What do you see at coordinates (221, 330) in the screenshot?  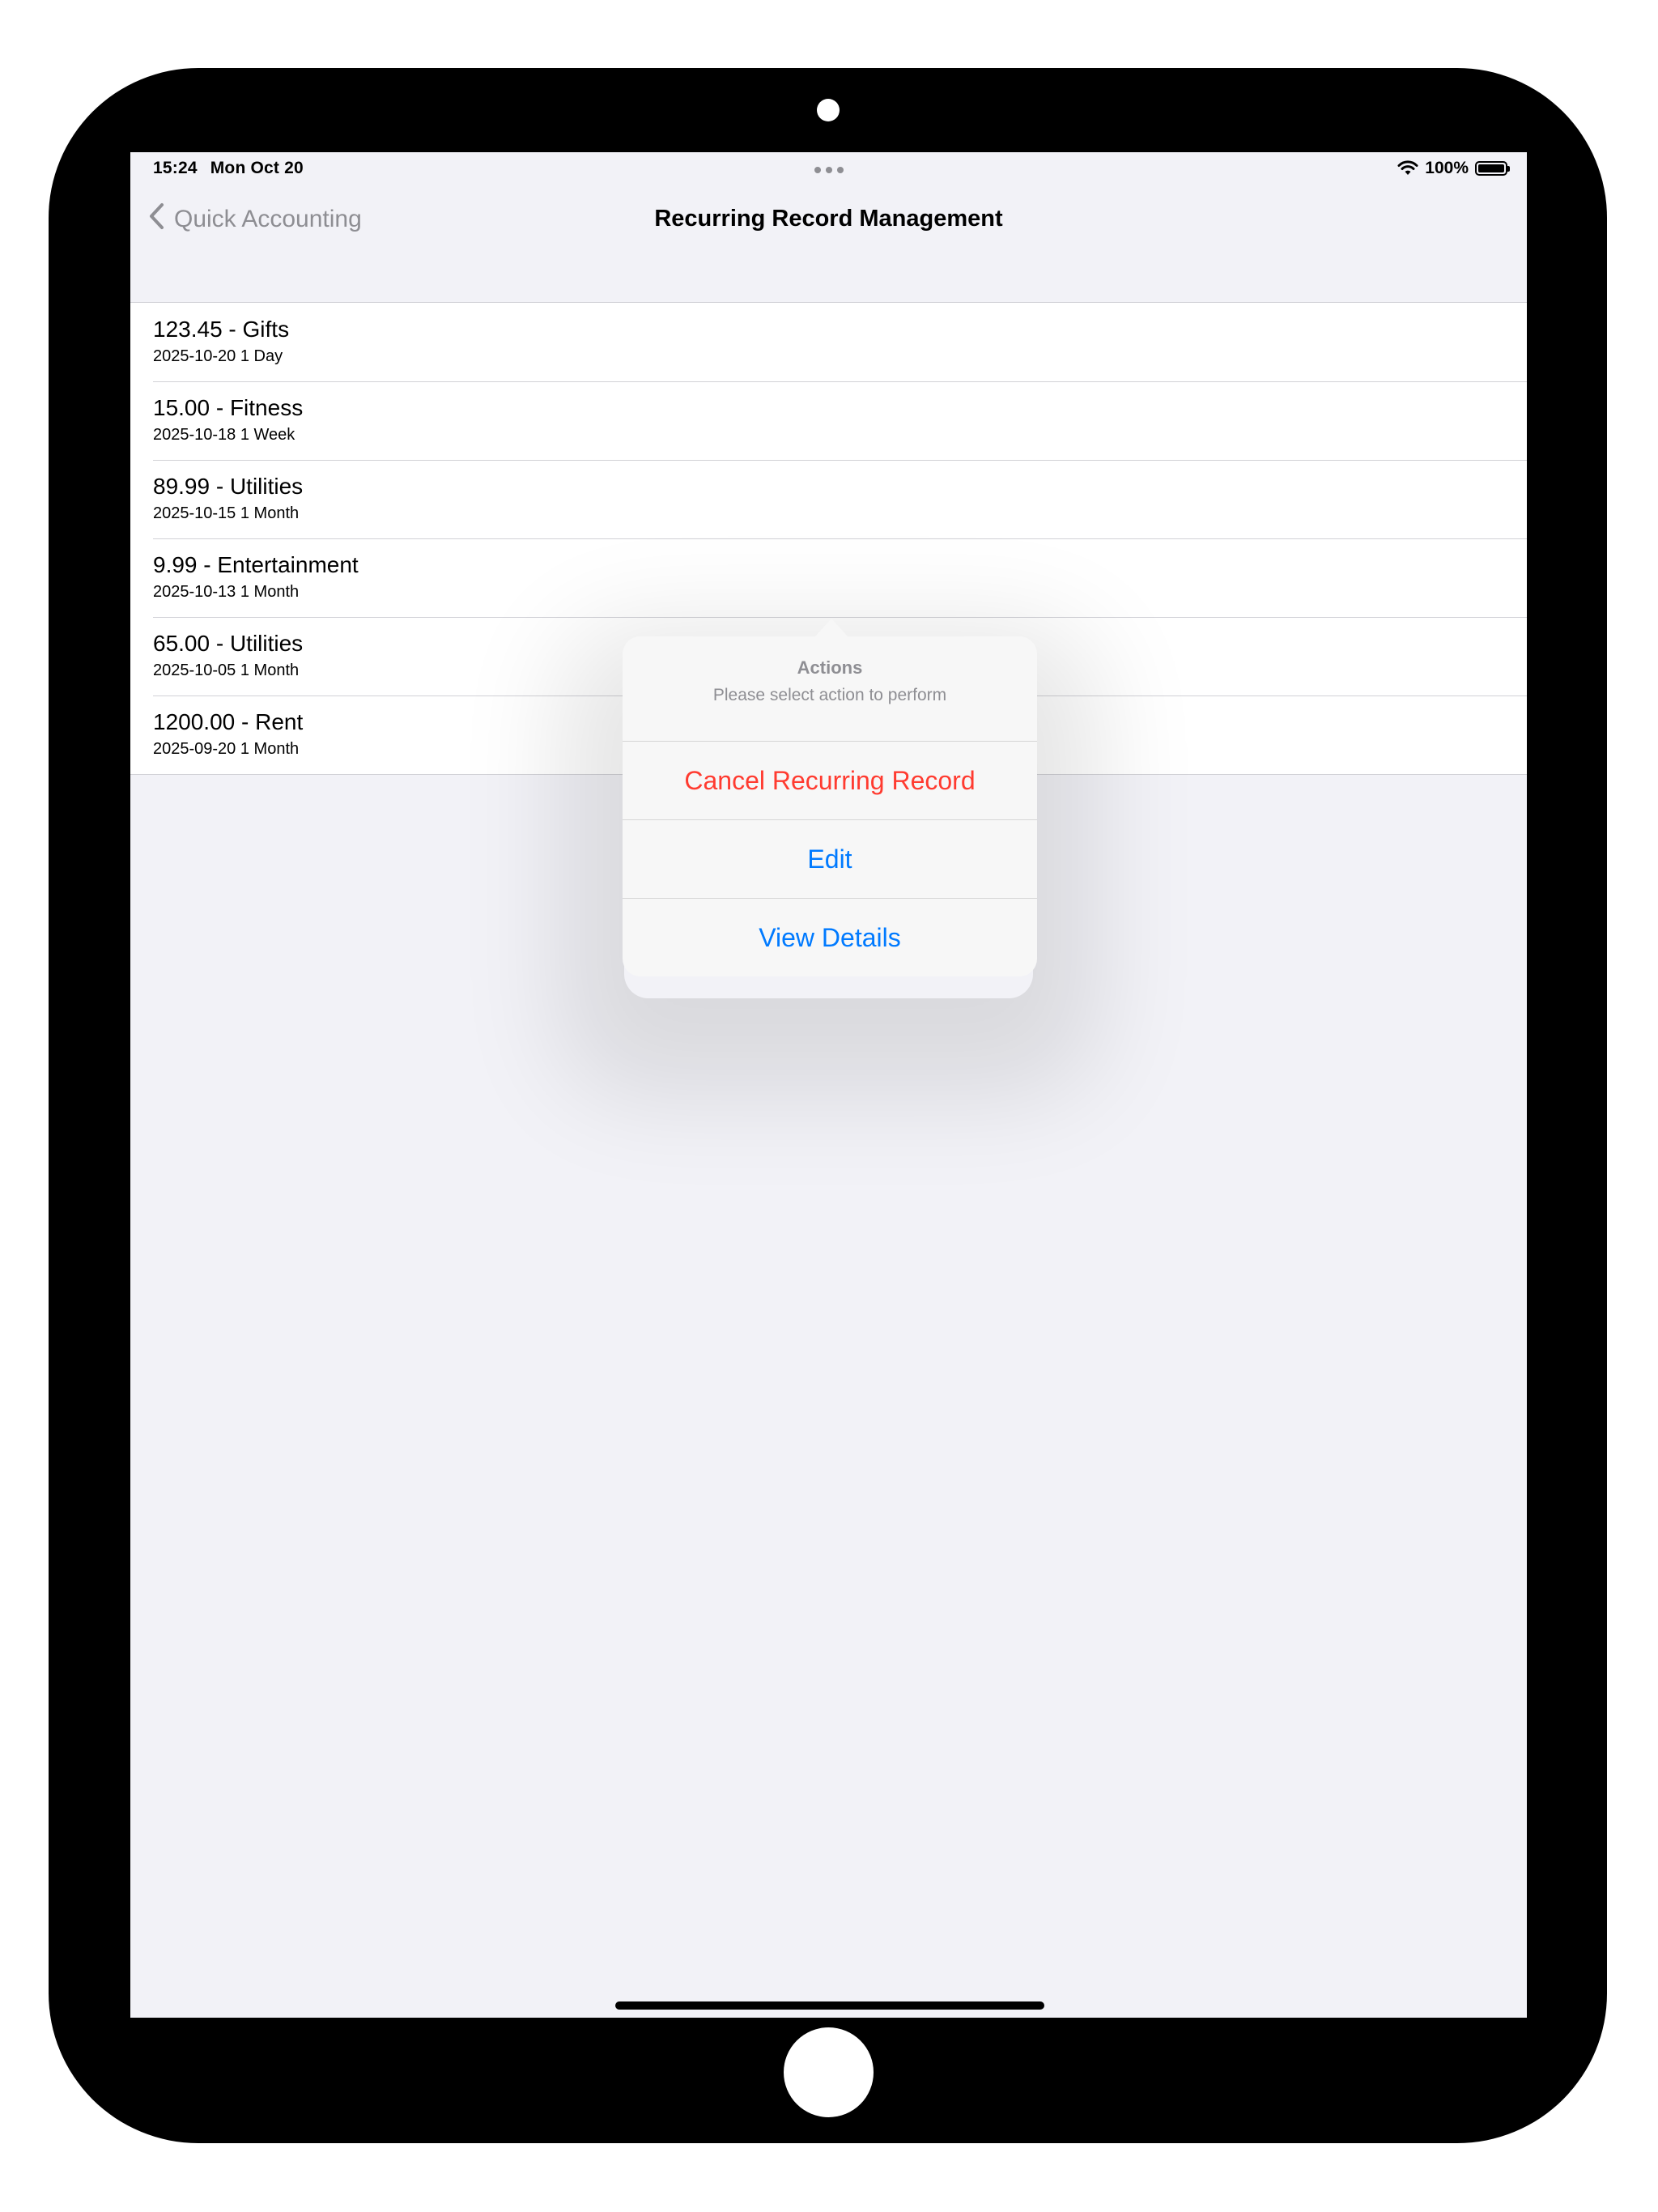 I see `record-title: 123.45 - Gifts` at bounding box center [221, 330].